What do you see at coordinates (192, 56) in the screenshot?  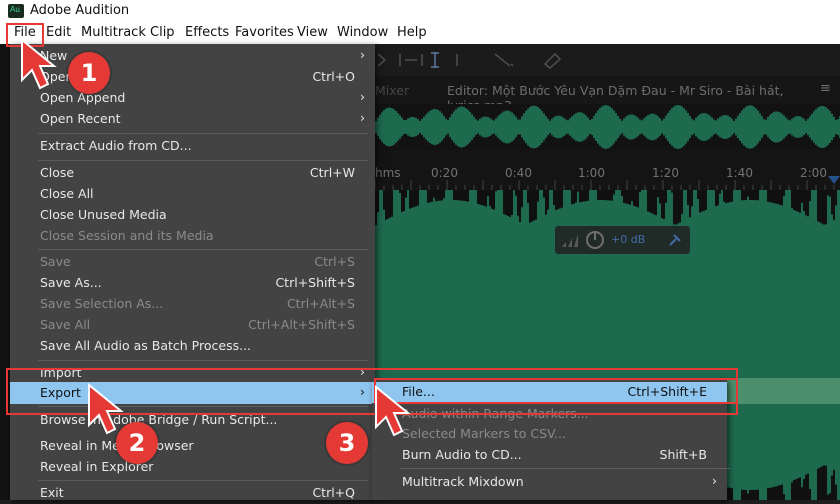 I see `menu-item-new: New ›` at bounding box center [192, 56].